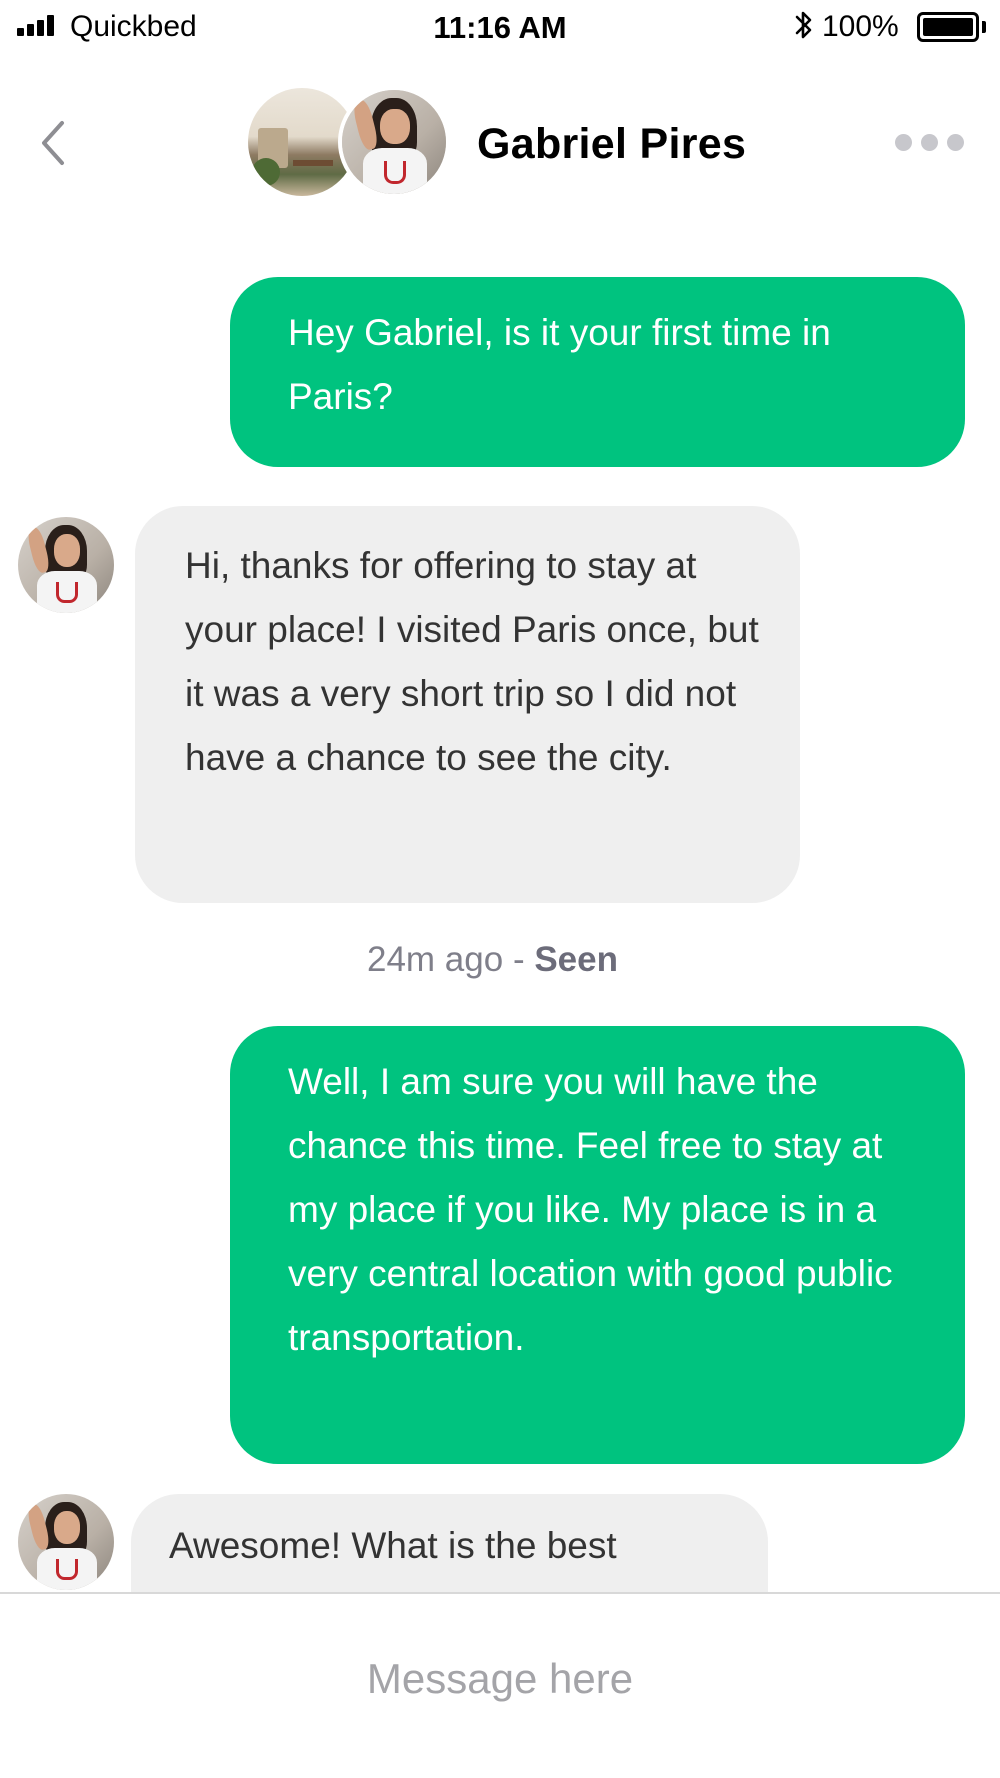 This screenshot has width=1000, height=1778. I want to click on read-receipt: 24m ago - Seen, so click(492, 960).